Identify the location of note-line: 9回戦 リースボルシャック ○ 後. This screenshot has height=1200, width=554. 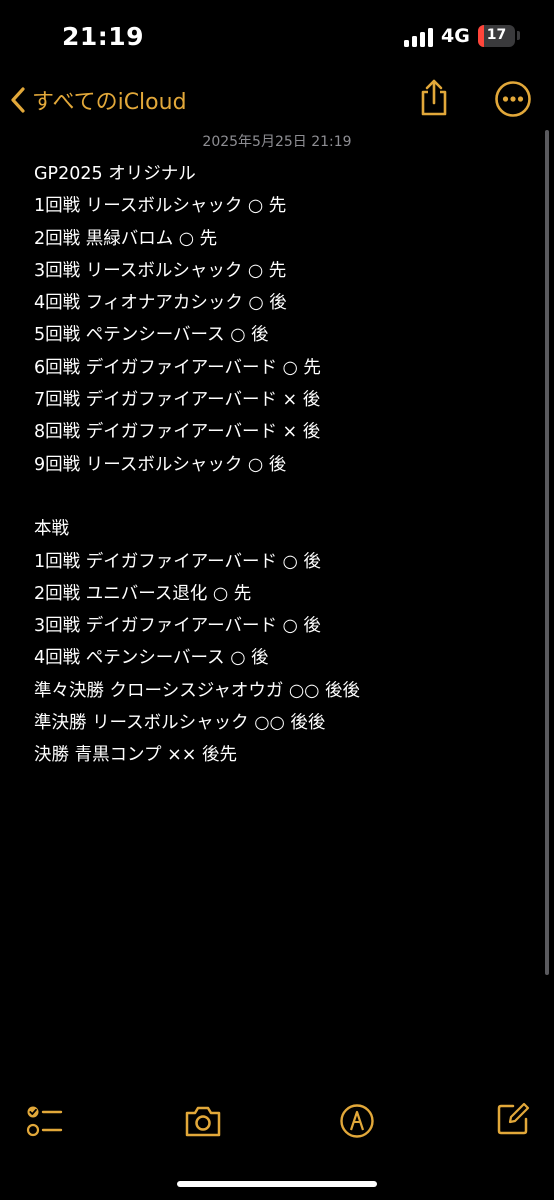
(160, 464).